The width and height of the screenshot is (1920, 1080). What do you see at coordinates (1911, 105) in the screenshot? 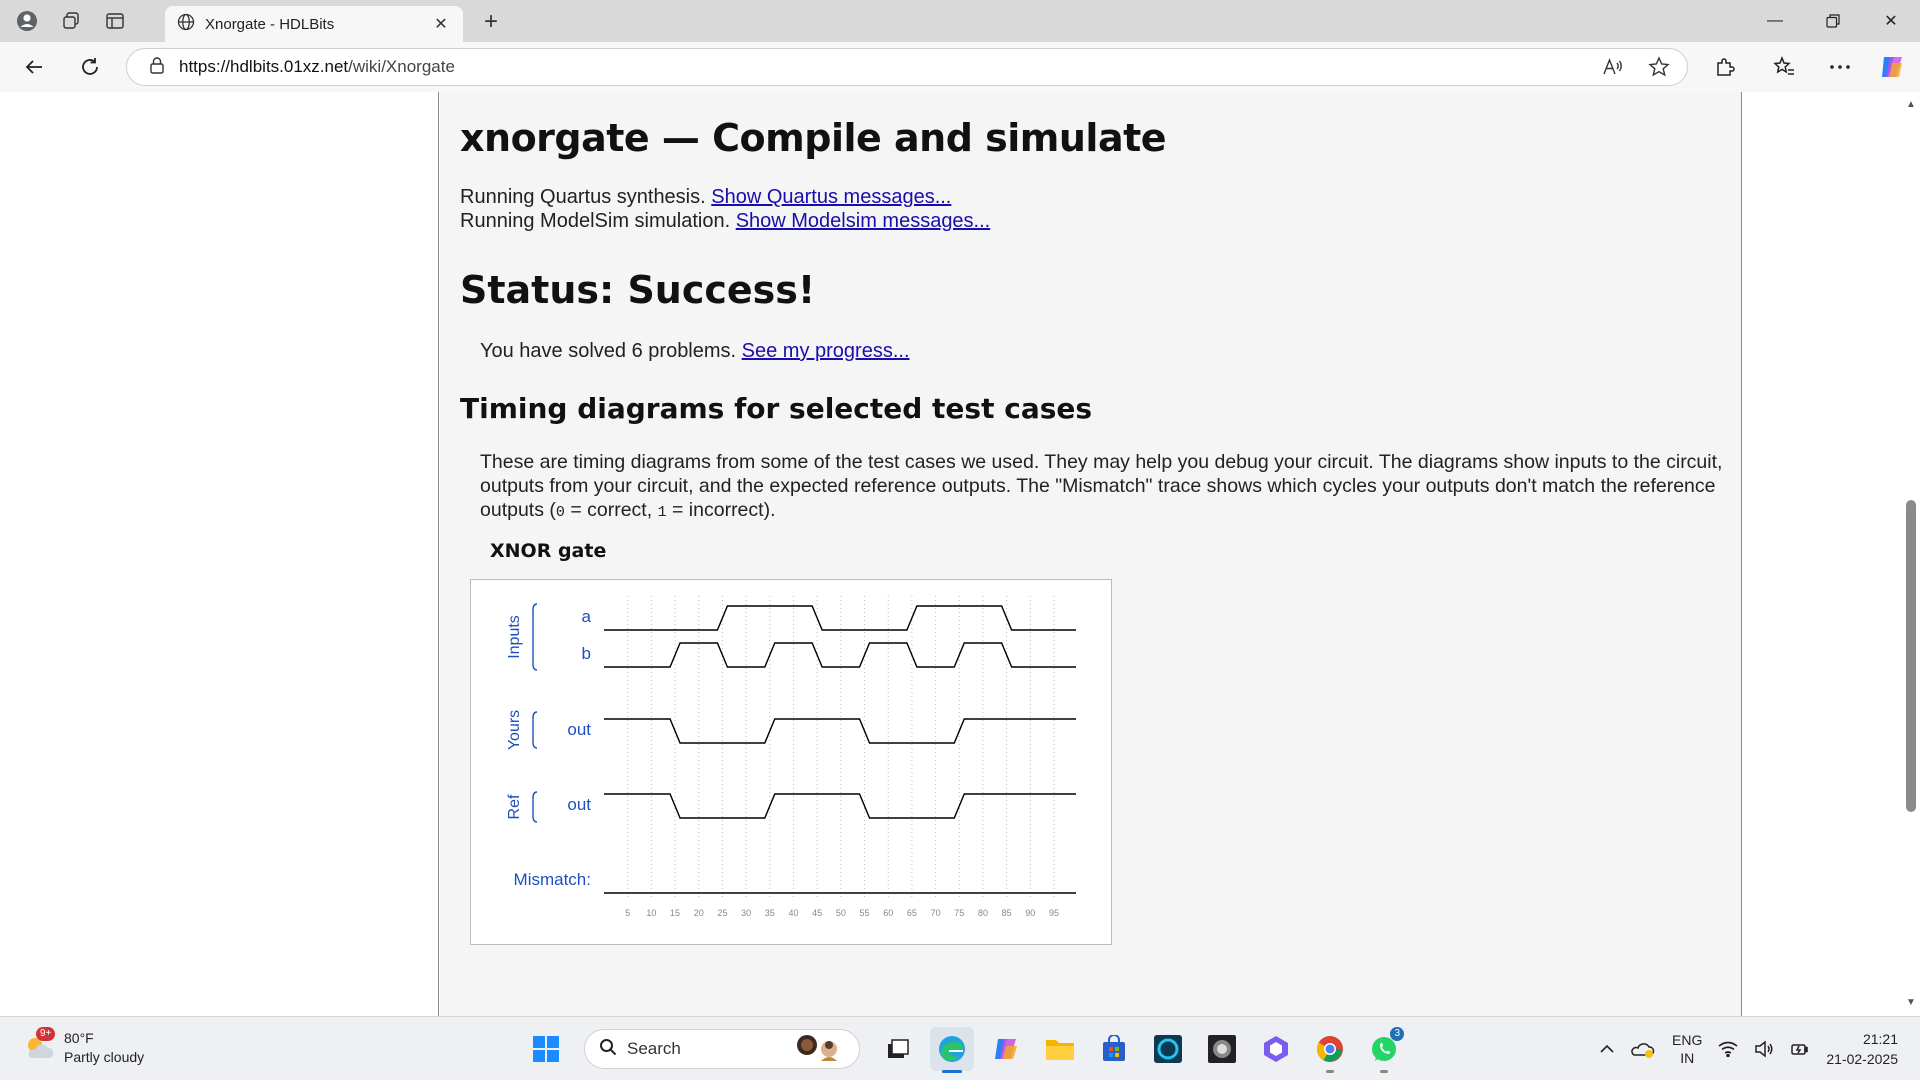
I see `scroll-up-arrow: ▲` at bounding box center [1911, 105].